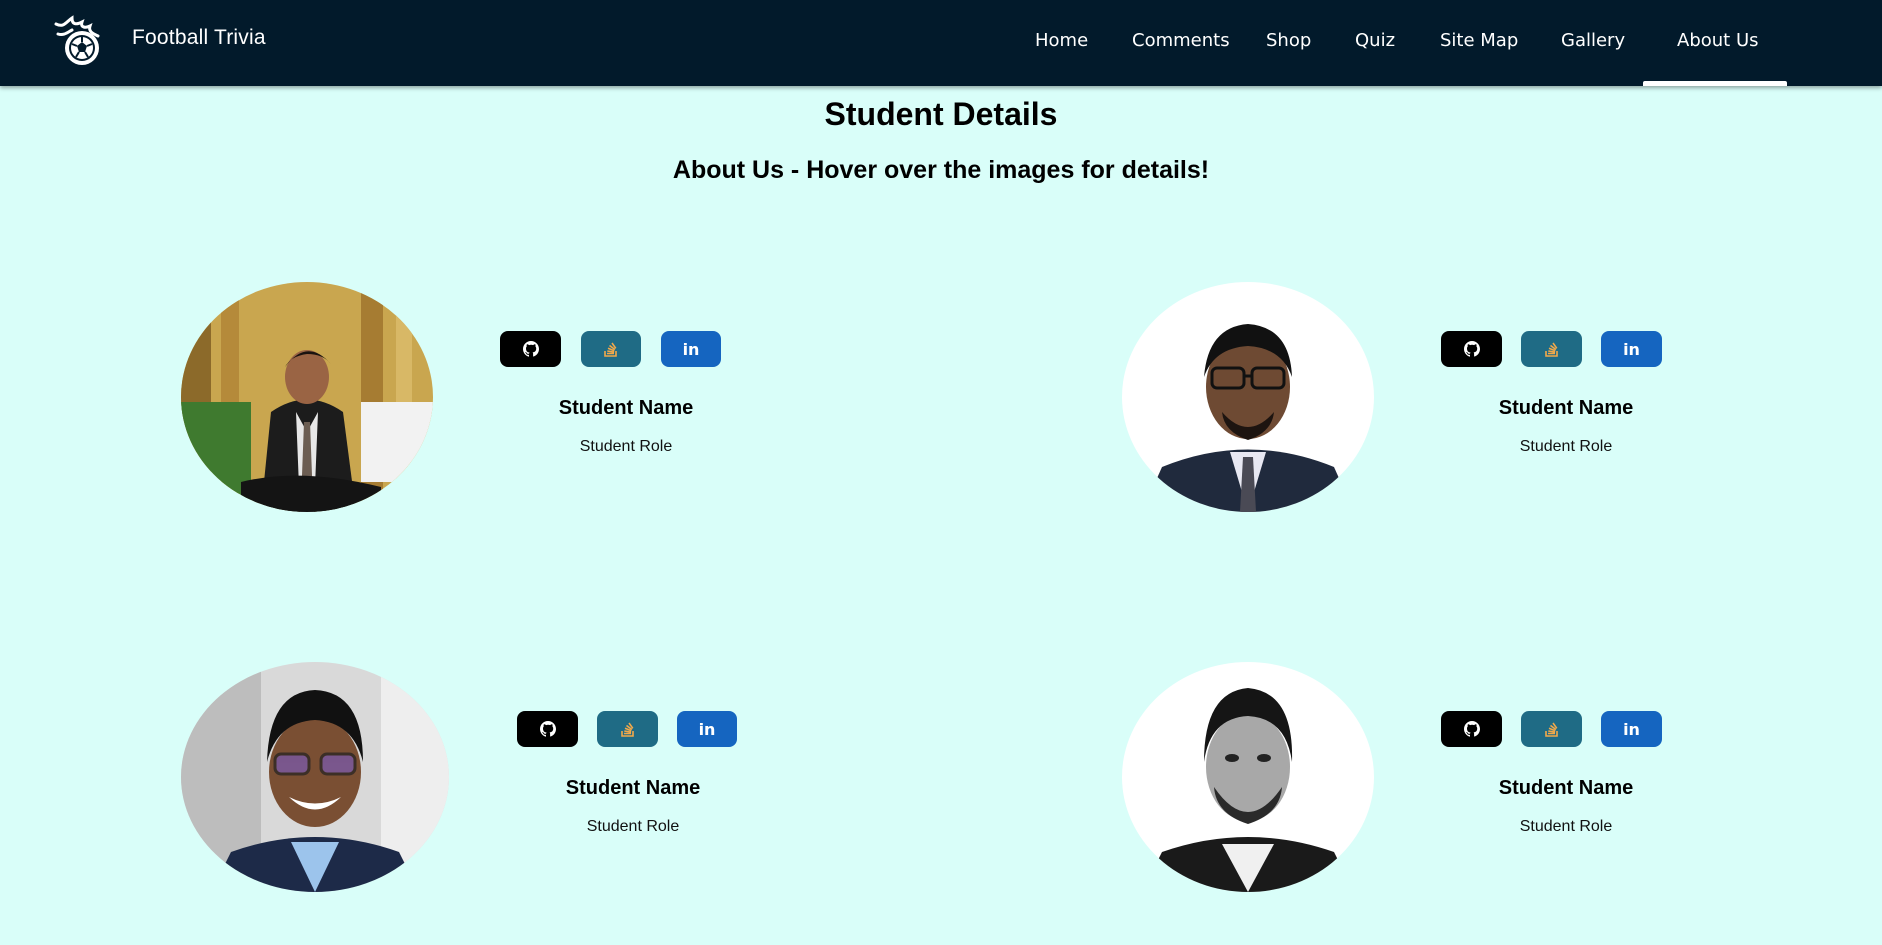  What do you see at coordinates (1061, 40) in the screenshot?
I see `nav-home: Home` at bounding box center [1061, 40].